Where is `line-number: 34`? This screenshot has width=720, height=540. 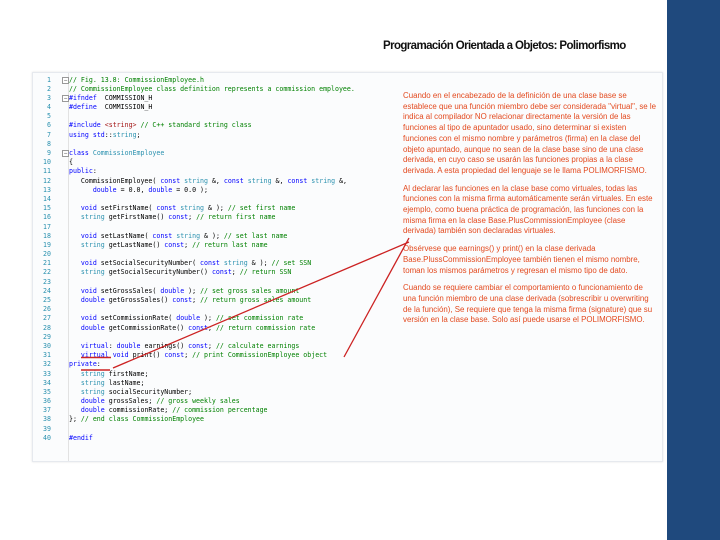
line-number: 34 is located at coordinates (47, 382).